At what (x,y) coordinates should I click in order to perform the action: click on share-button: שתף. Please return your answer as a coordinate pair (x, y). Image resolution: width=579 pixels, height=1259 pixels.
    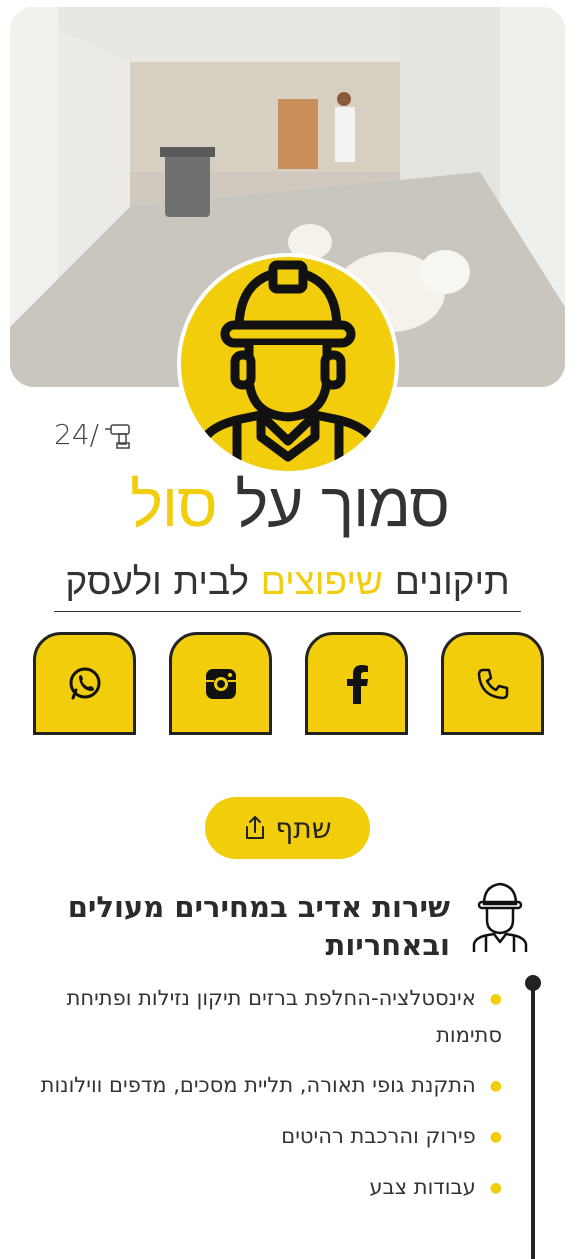
    Looking at the image, I should click on (287, 828).